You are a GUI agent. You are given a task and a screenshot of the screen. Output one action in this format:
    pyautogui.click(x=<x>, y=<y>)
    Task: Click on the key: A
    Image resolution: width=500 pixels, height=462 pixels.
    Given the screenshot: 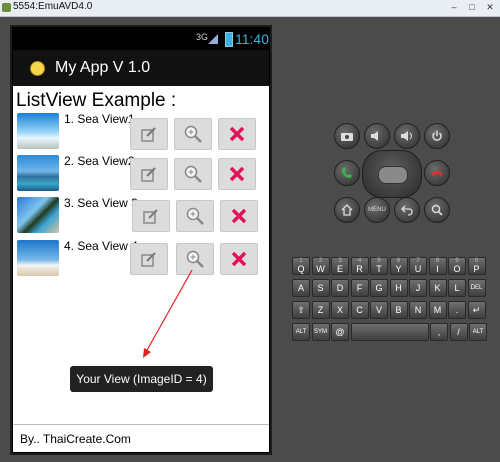 What is the action you would take?
    pyautogui.click(x=301, y=288)
    